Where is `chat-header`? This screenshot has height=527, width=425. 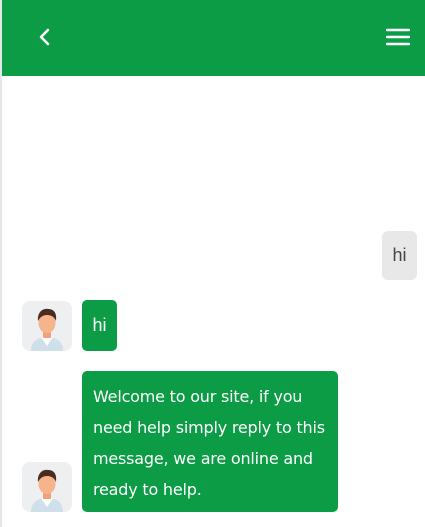 chat-header is located at coordinates (213, 38).